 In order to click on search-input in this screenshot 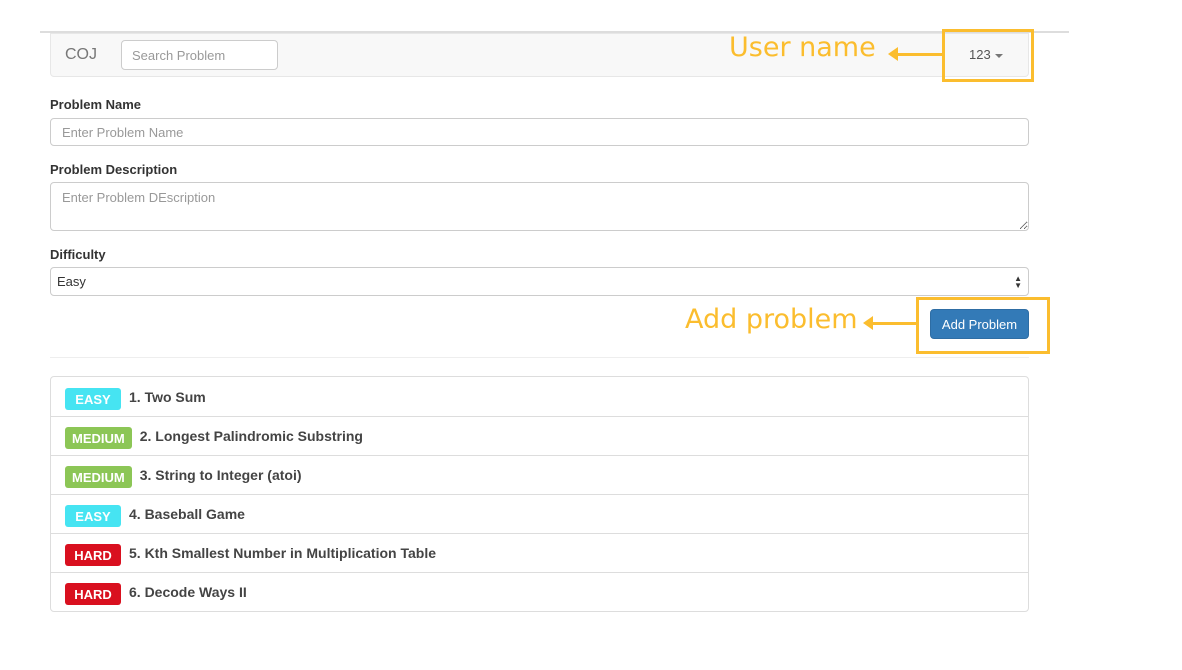, I will do `click(199, 55)`.